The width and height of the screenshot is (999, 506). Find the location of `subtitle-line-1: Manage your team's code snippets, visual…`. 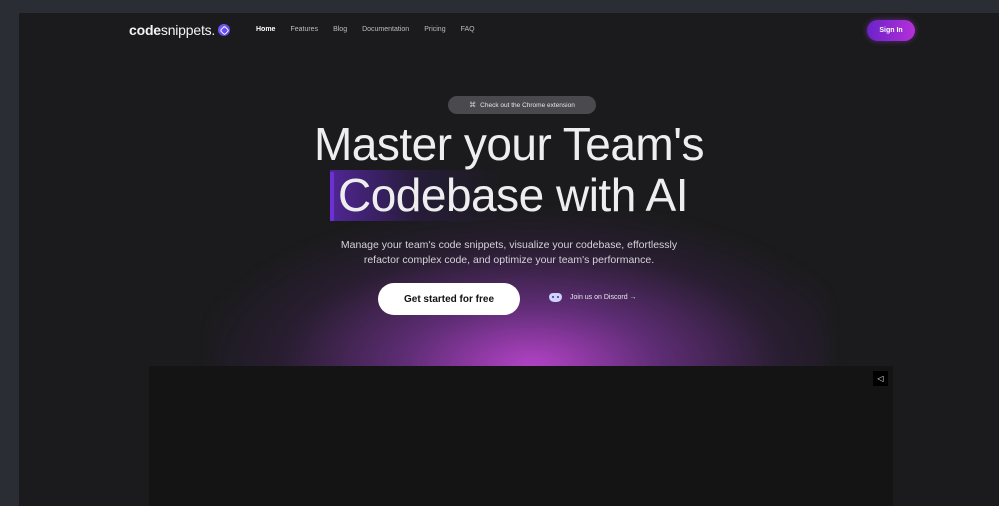

subtitle-line-1: Manage your team's code snippets, visual… is located at coordinates (509, 245).